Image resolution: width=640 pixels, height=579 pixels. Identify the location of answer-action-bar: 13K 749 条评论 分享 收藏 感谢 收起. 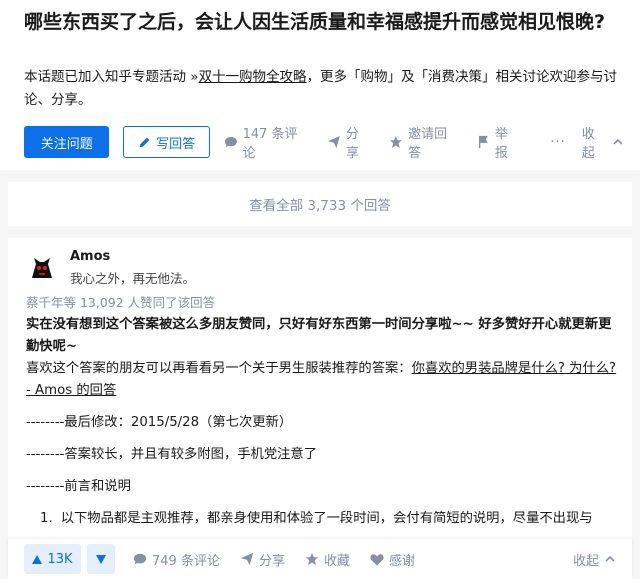
(320, 559).